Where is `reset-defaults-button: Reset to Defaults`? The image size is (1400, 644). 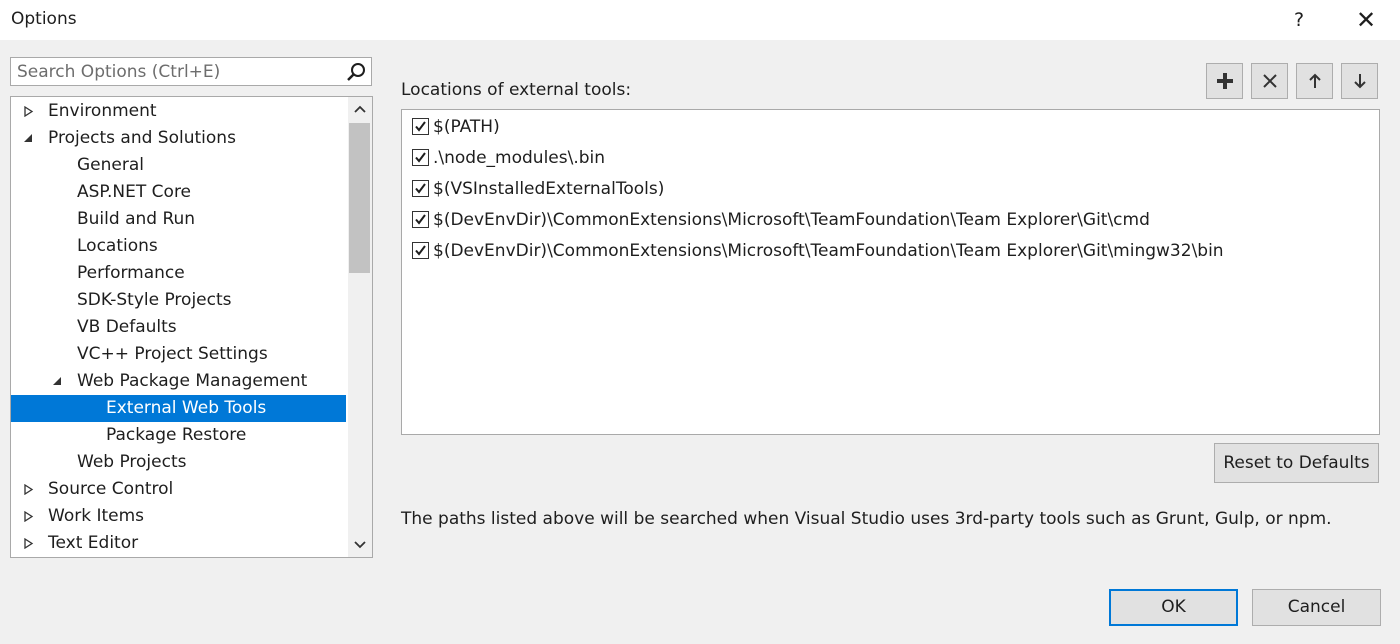
reset-defaults-button: Reset to Defaults is located at coordinates (1296, 463).